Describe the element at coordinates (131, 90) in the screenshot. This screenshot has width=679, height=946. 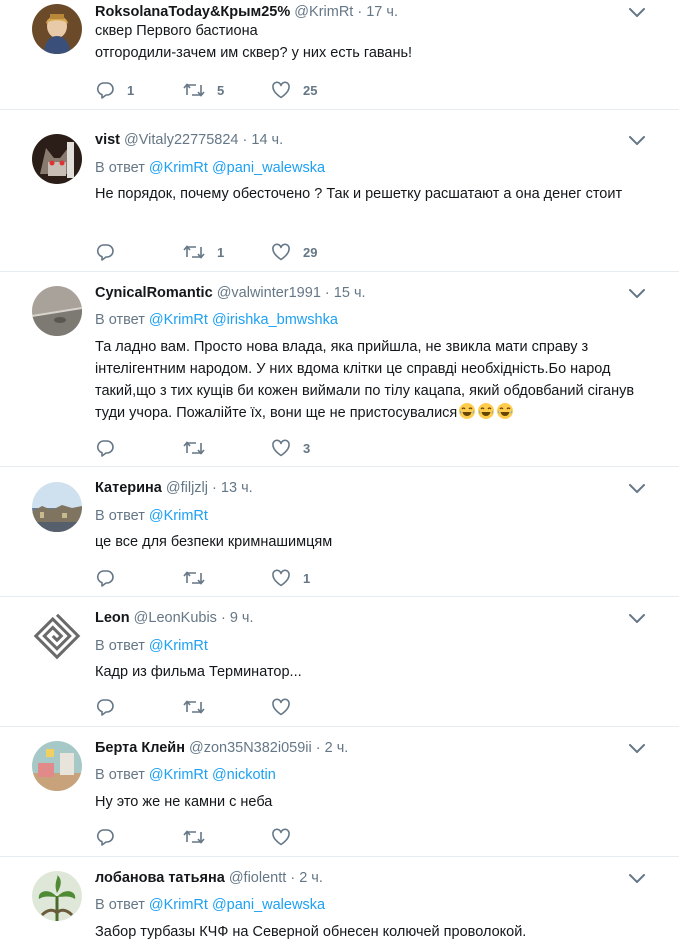
I see `reply-count: 1` at that location.